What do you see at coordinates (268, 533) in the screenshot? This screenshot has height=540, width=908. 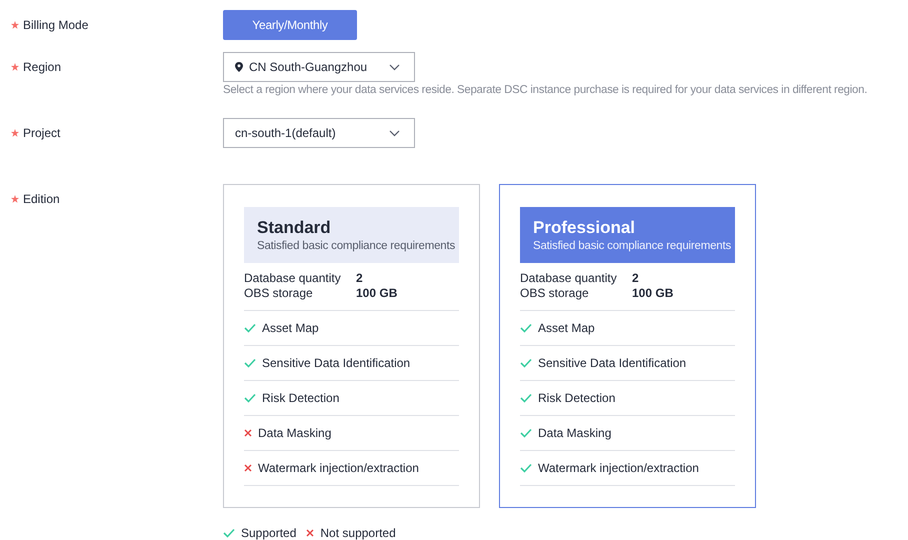 I see `legend-label: Supported` at bounding box center [268, 533].